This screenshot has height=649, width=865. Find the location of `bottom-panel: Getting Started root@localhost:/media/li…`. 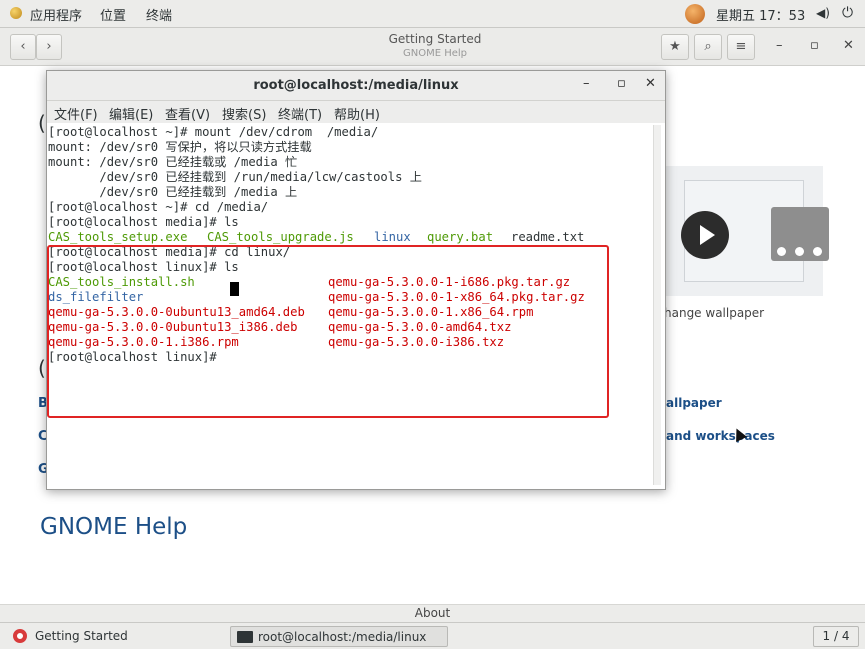

bottom-panel: Getting Started root@localhost:/media/li… is located at coordinates (432, 635).